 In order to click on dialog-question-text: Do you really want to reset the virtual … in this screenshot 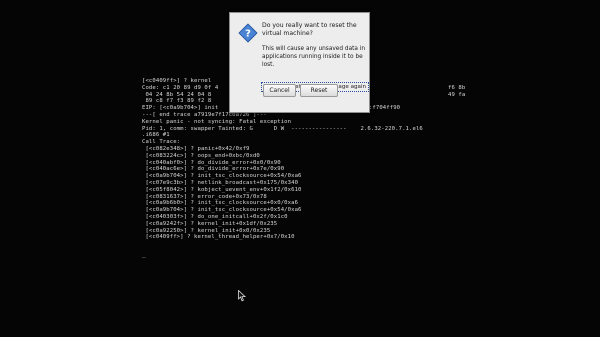, I will do `click(309, 29)`.